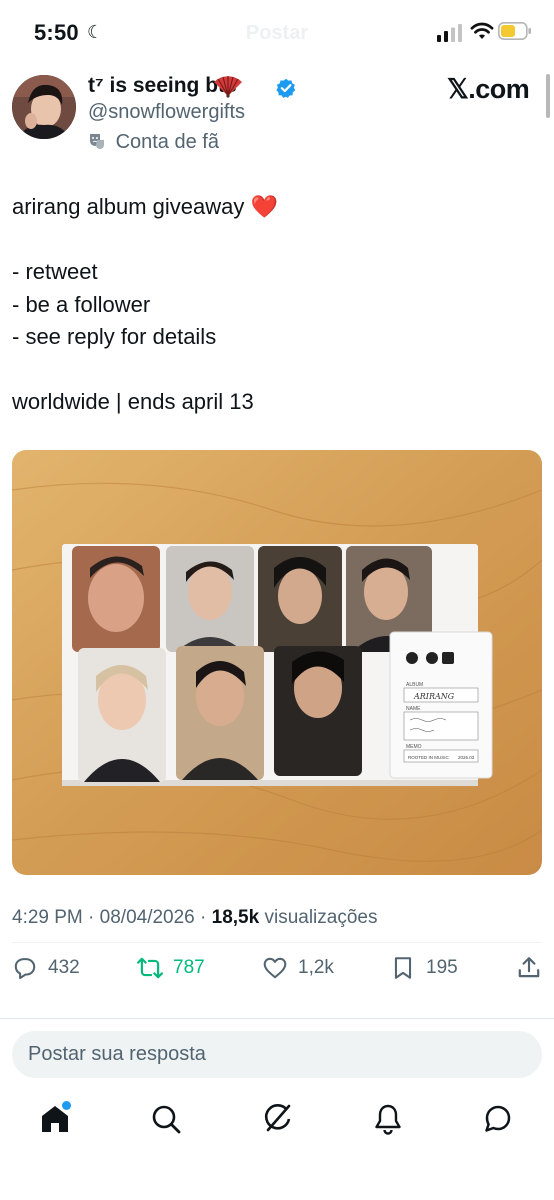 The height and width of the screenshot is (1200, 554). What do you see at coordinates (514, 31) in the screenshot?
I see `battery-icon` at bounding box center [514, 31].